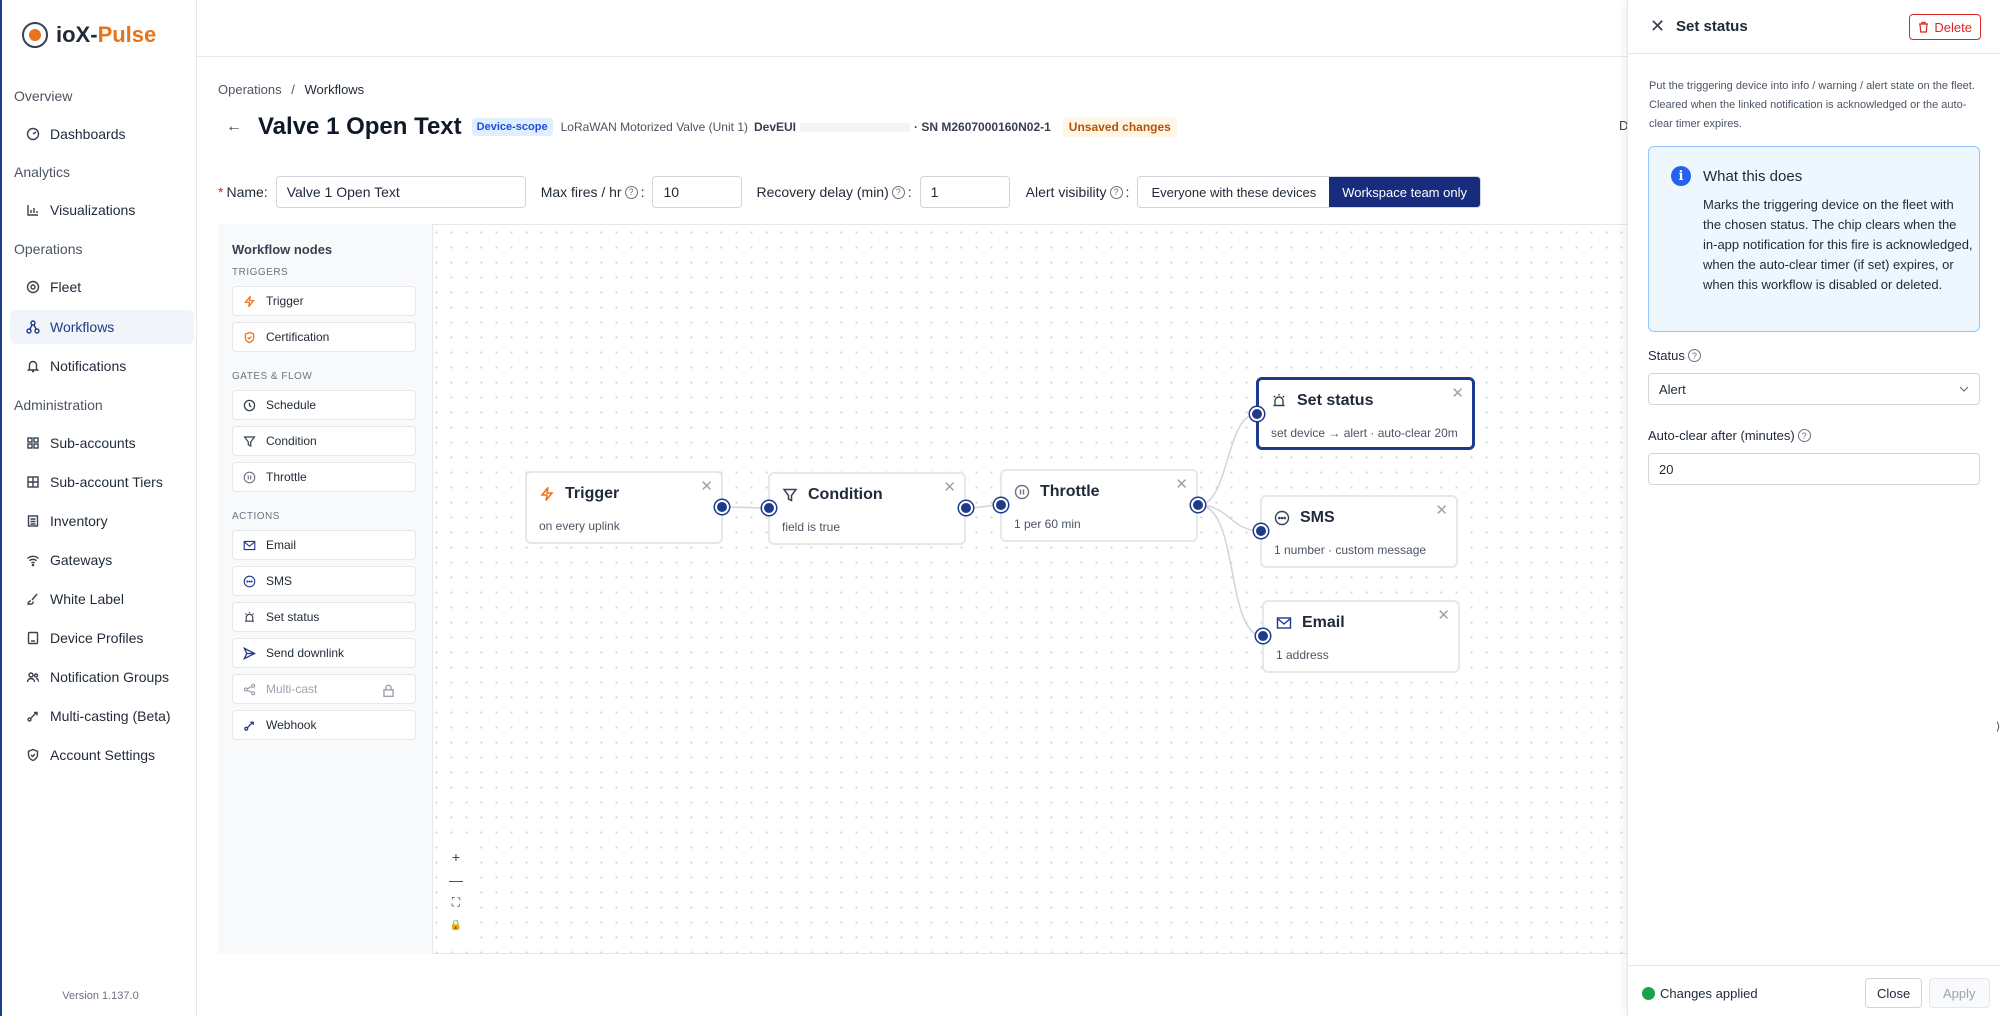  I want to click on palette-title: Workflow nodes, so click(282, 249).